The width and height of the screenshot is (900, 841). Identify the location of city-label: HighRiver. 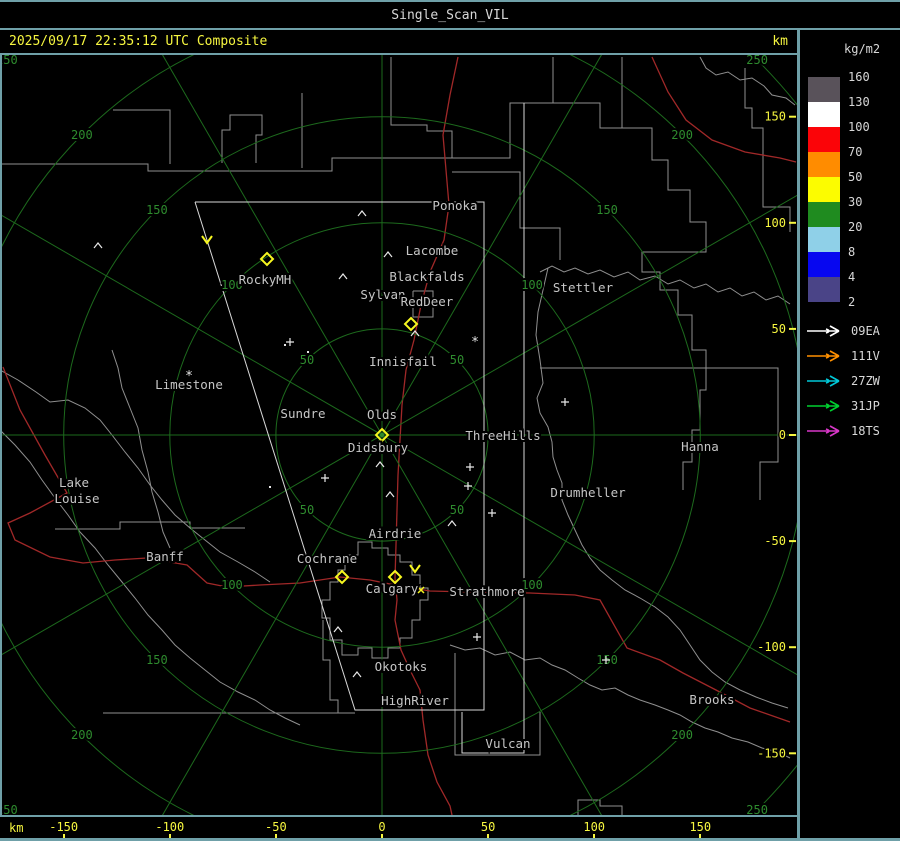
(415, 700).